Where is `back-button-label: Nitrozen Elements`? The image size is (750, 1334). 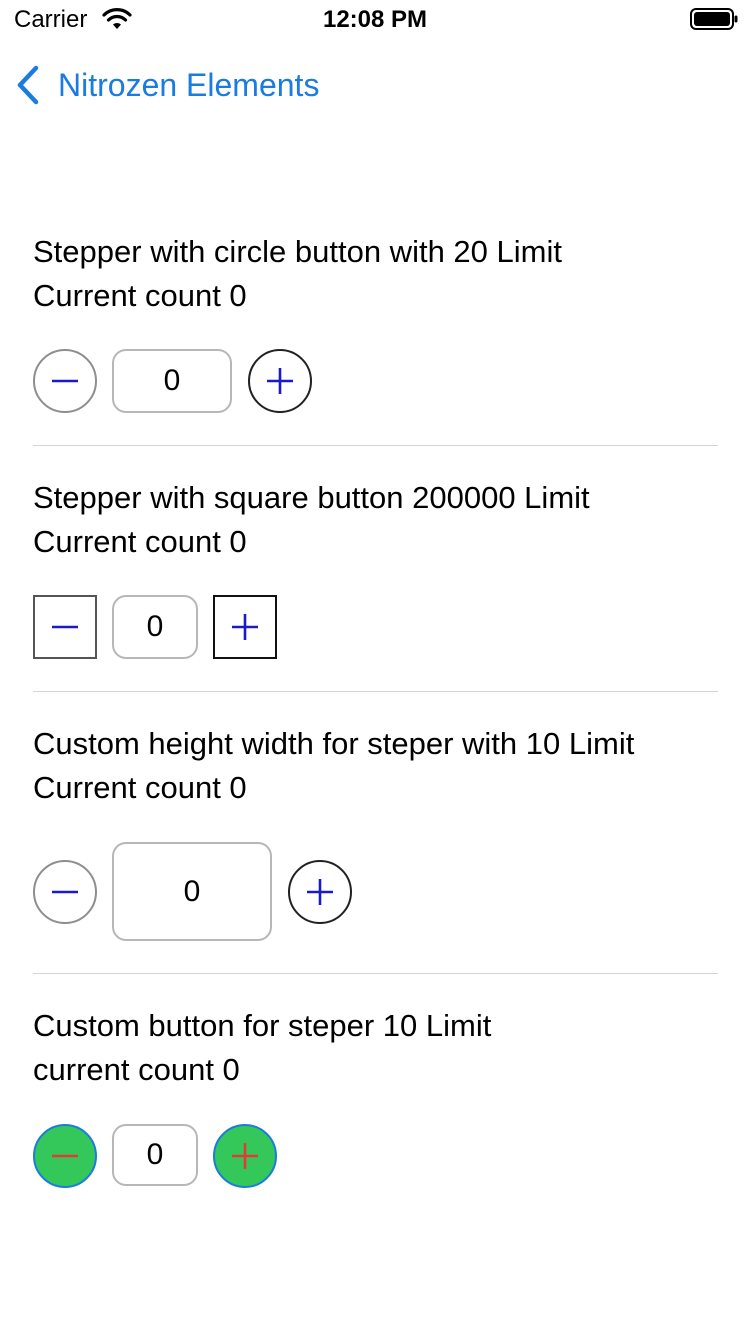 back-button-label: Nitrozen Elements is located at coordinates (189, 85).